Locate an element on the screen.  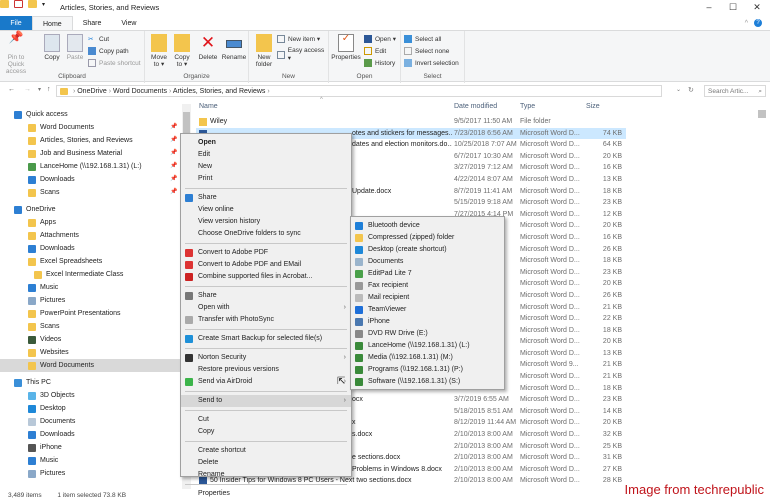
context-menu-item: Send to › is located at coordinates (266, 401).